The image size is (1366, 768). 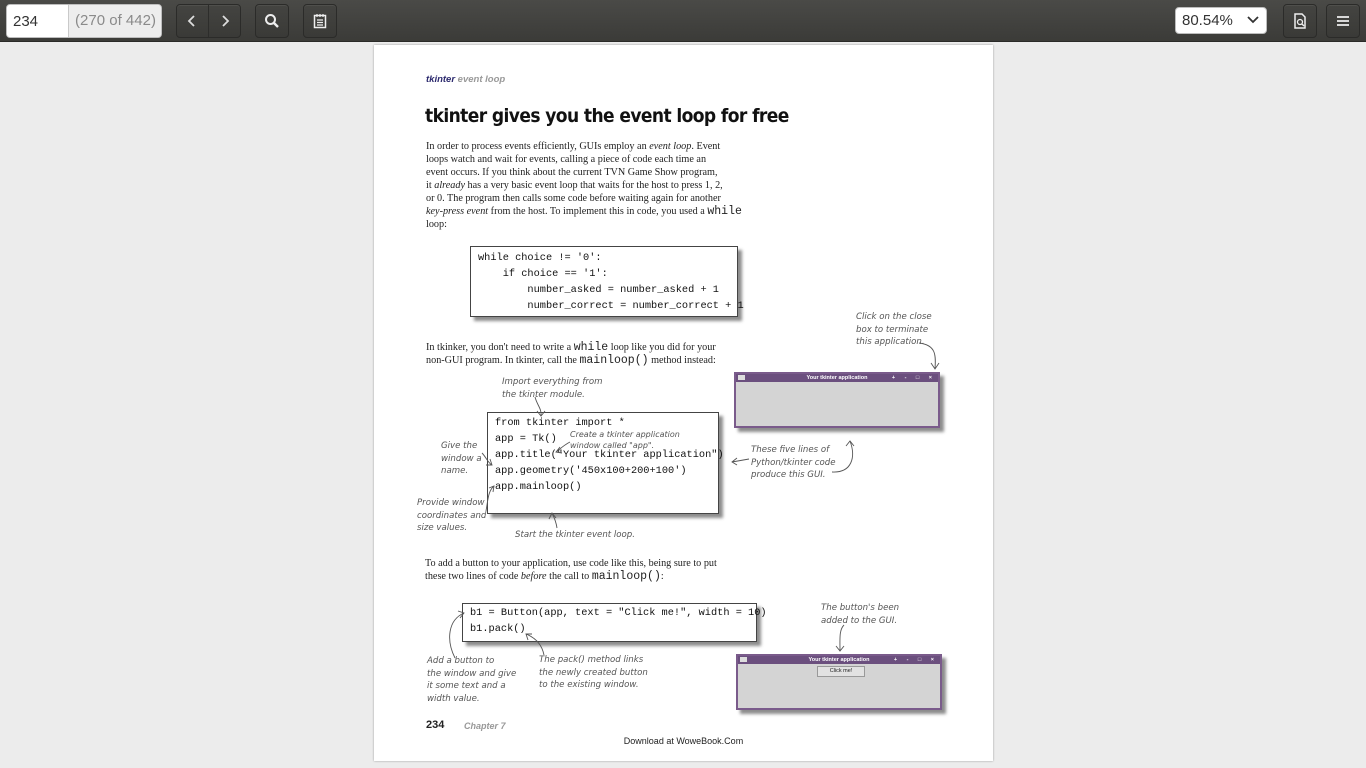 What do you see at coordinates (840, 638) in the screenshot?
I see `arrow-button-added` at bounding box center [840, 638].